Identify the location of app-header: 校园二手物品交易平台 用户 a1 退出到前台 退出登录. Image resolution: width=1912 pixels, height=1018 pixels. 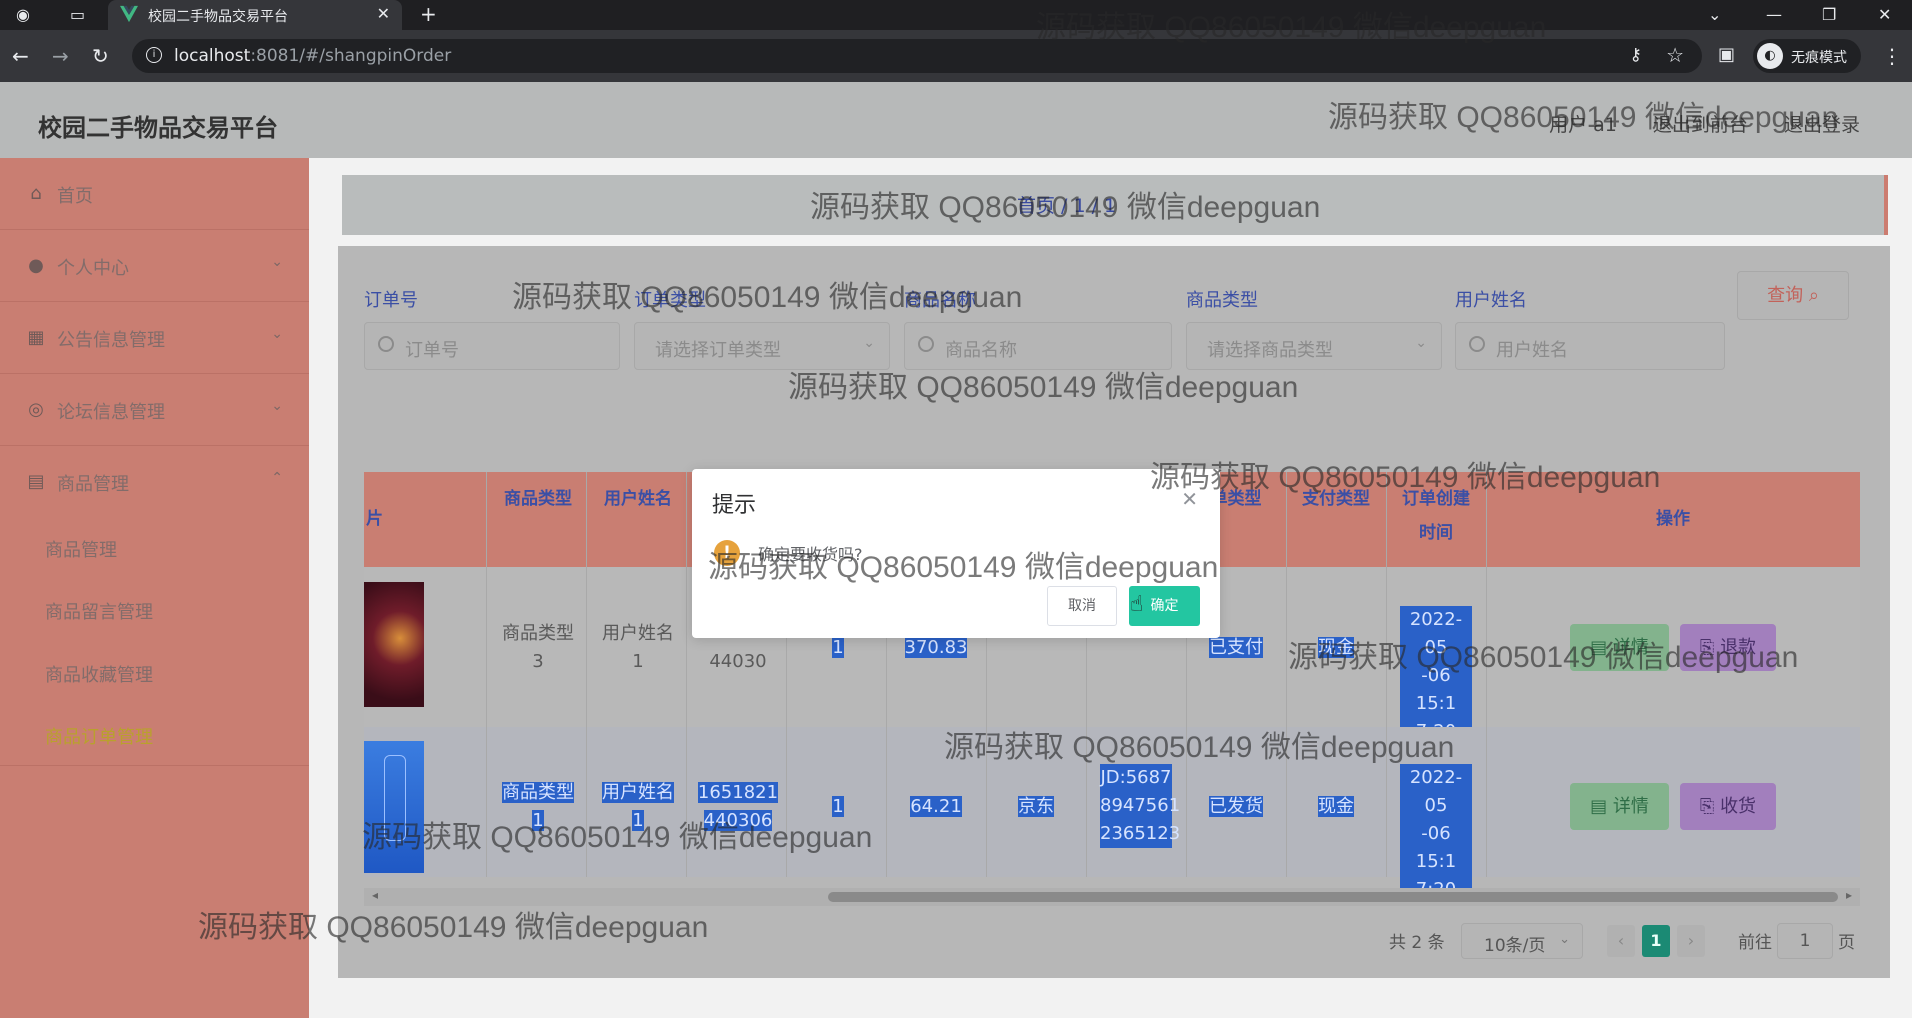
(956, 120).